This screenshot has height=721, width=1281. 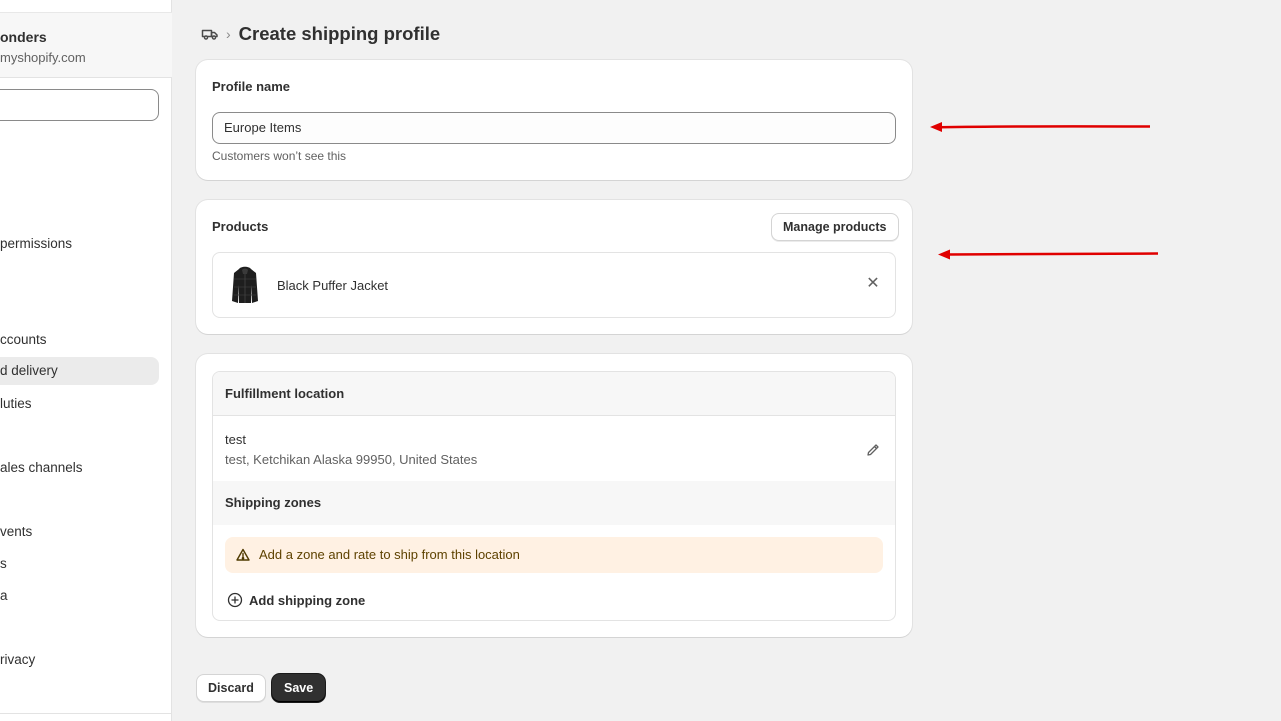 What do you see at coordinates (43, 57) in the screenshot?
I see `store-domain: myshopify.com` at bounding box center [43, 57].